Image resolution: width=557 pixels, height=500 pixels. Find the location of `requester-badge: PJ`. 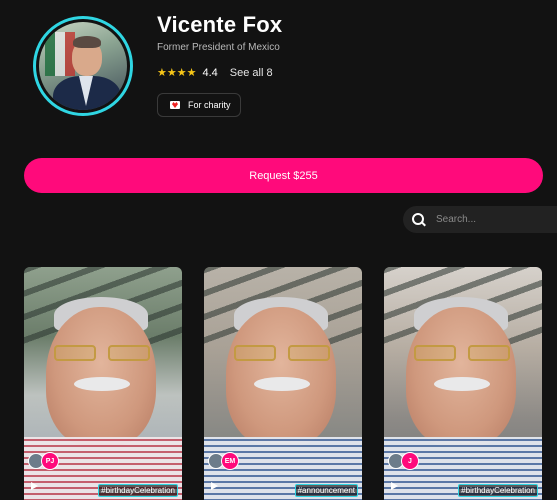

requester-badge: PJ is located at coordinates (43, 461).